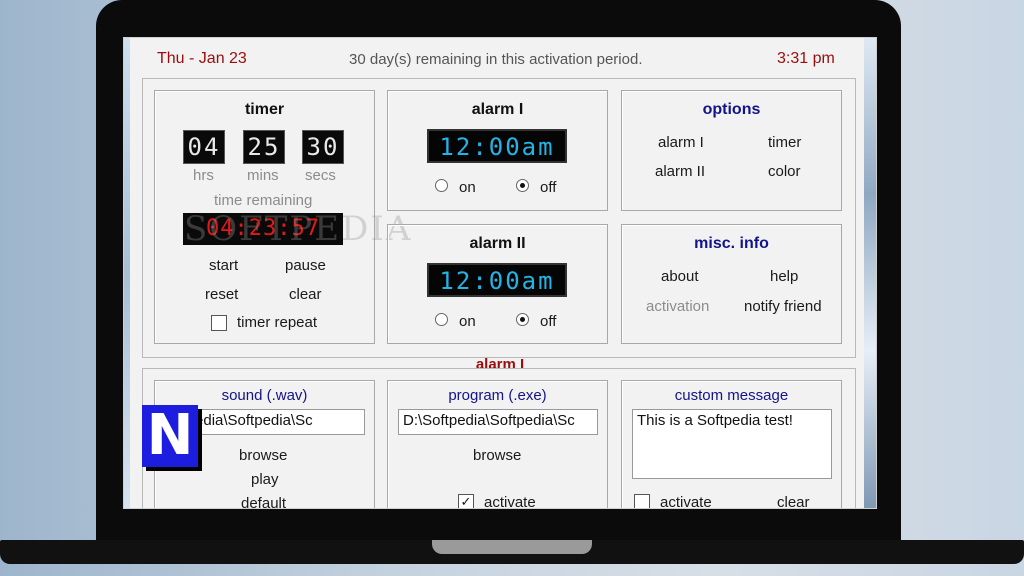 This screenshot has height=576, width=1024. I want to click on mins-label: mins, so click(263, 175).